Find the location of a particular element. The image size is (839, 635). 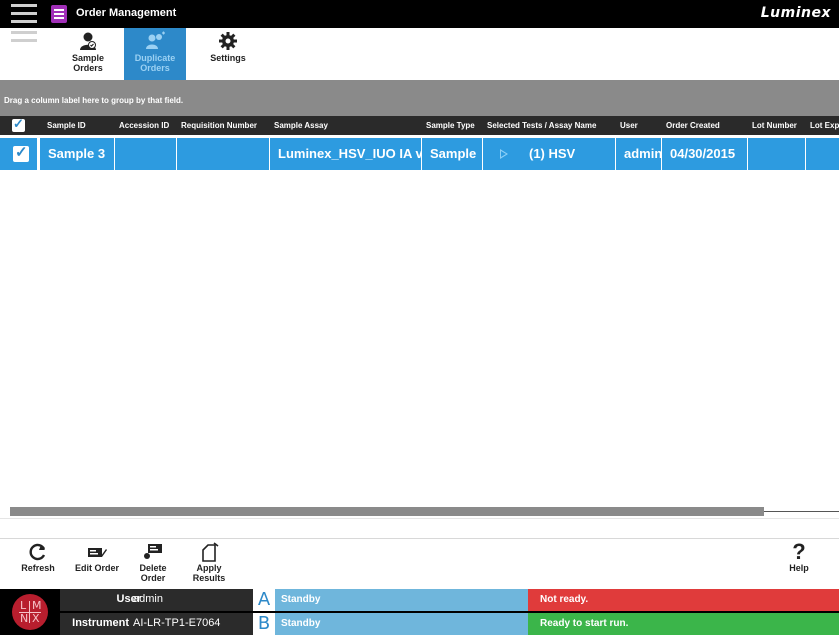

bay-a-state: Standby is located at coordinates (401, 600).